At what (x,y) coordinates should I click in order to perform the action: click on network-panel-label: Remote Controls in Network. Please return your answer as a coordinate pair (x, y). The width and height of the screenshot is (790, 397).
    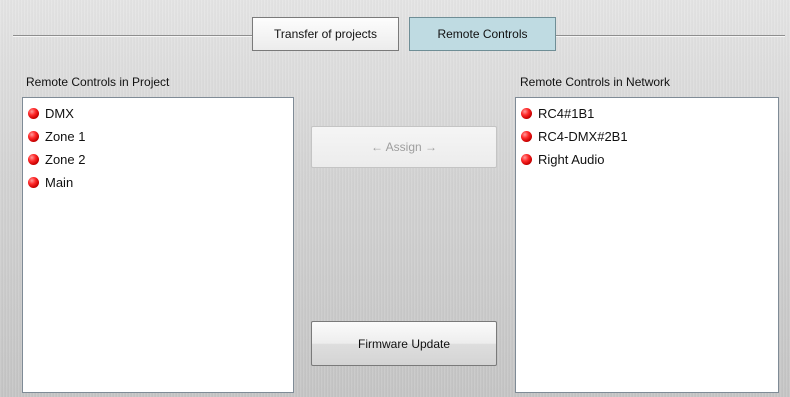
    Looking at the image, I should click on (595, 82).